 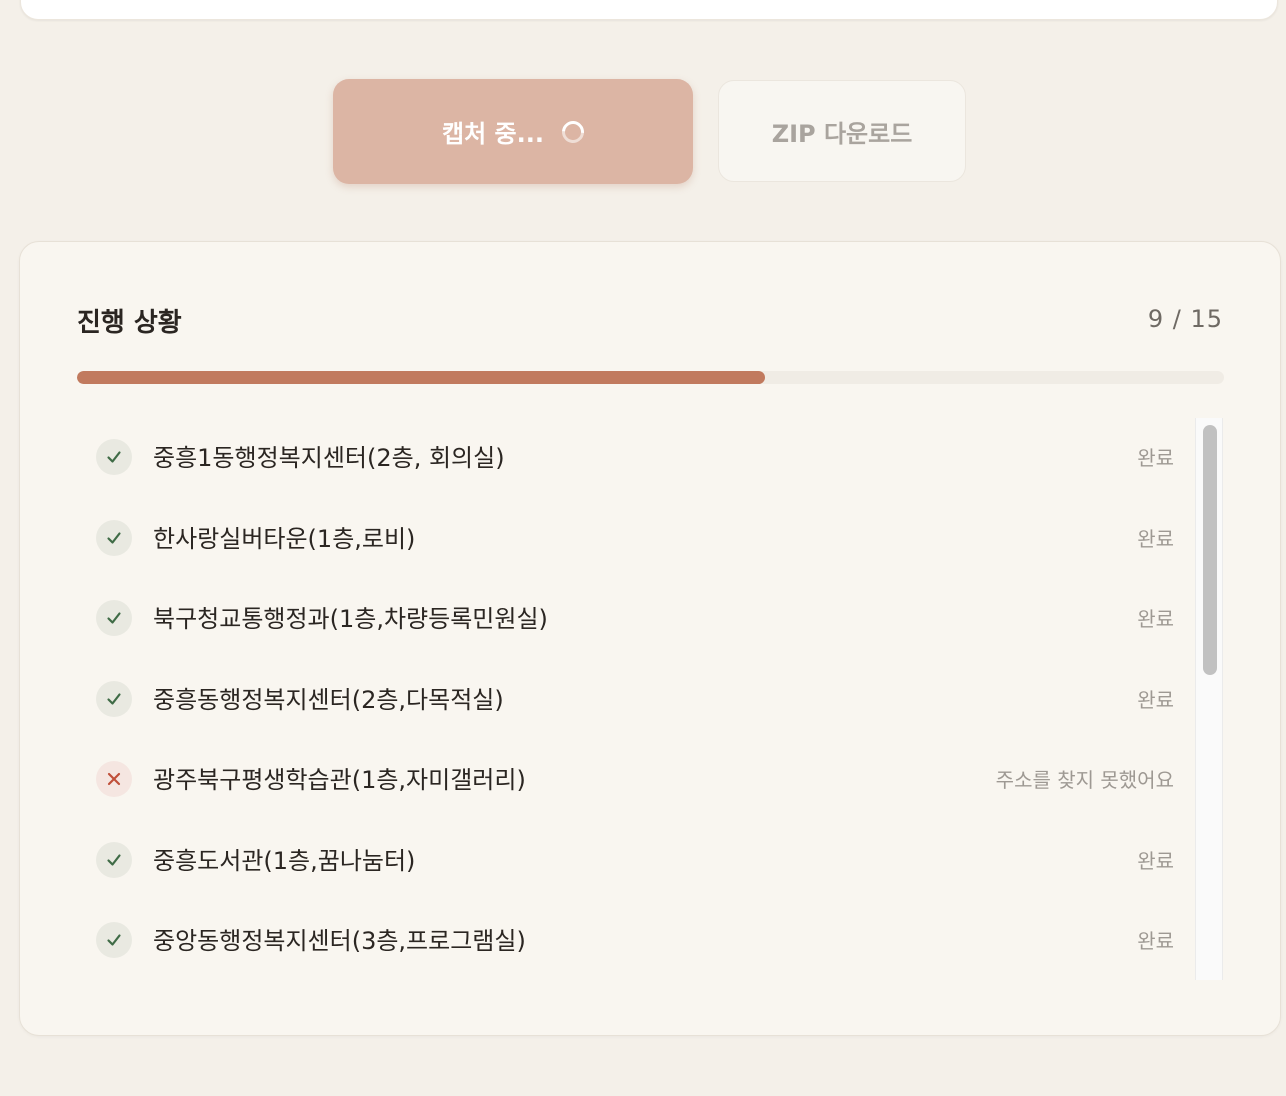 I want to click on loading-spinner-icon, so click(x=573, y=131).